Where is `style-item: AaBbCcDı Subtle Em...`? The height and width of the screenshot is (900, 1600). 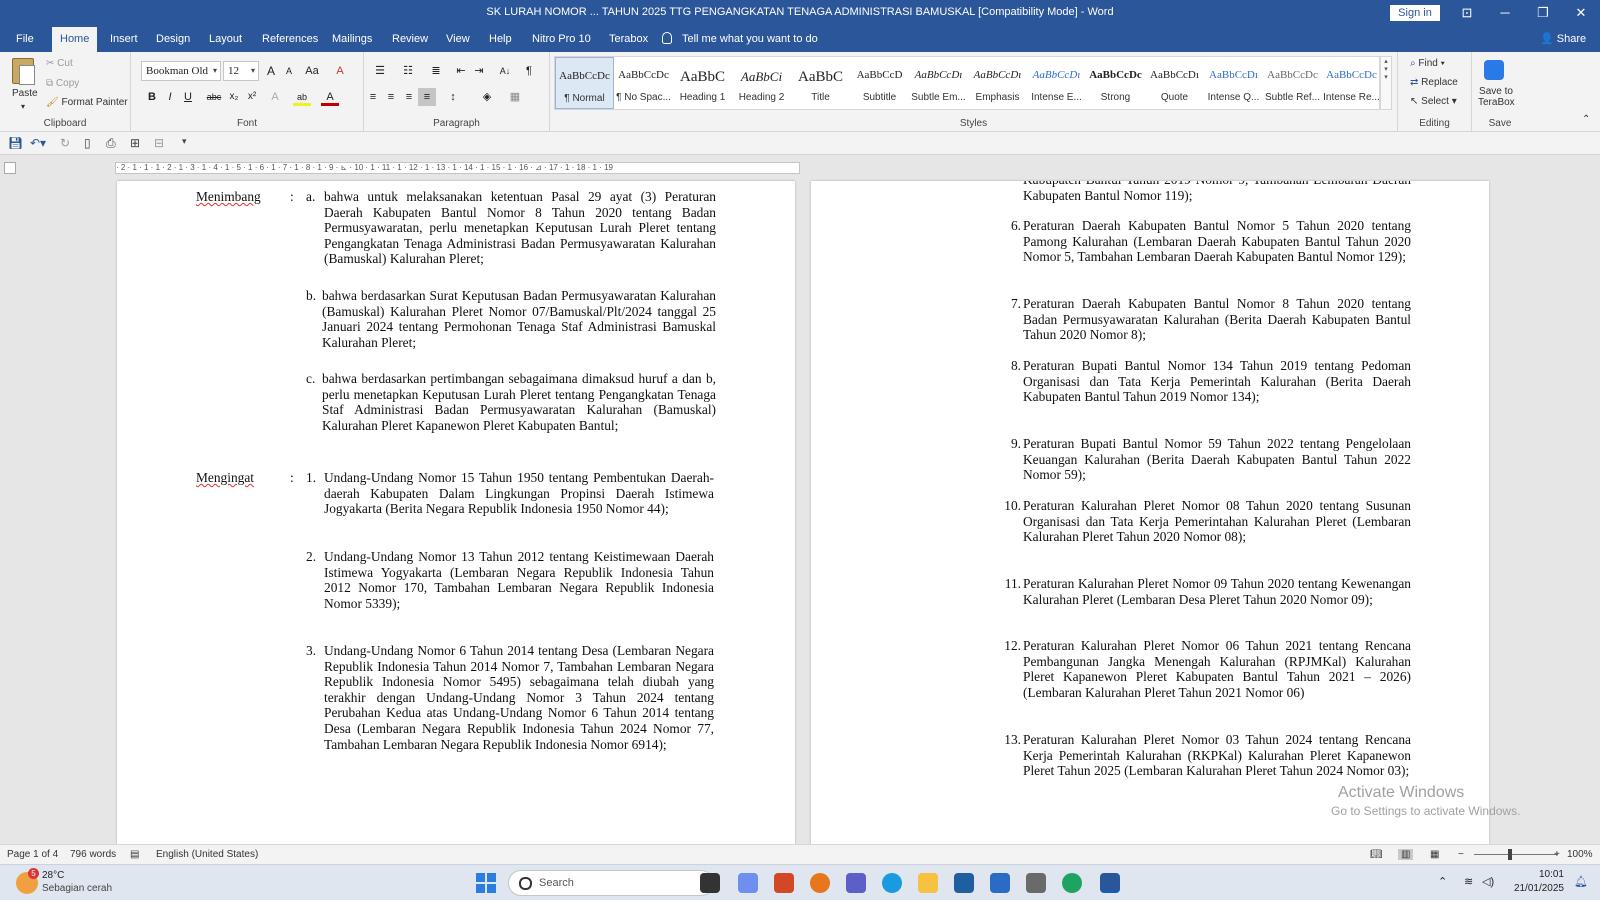
style-item: AaBbCcDı Subtle Em... is located at coordinates (938, 83).